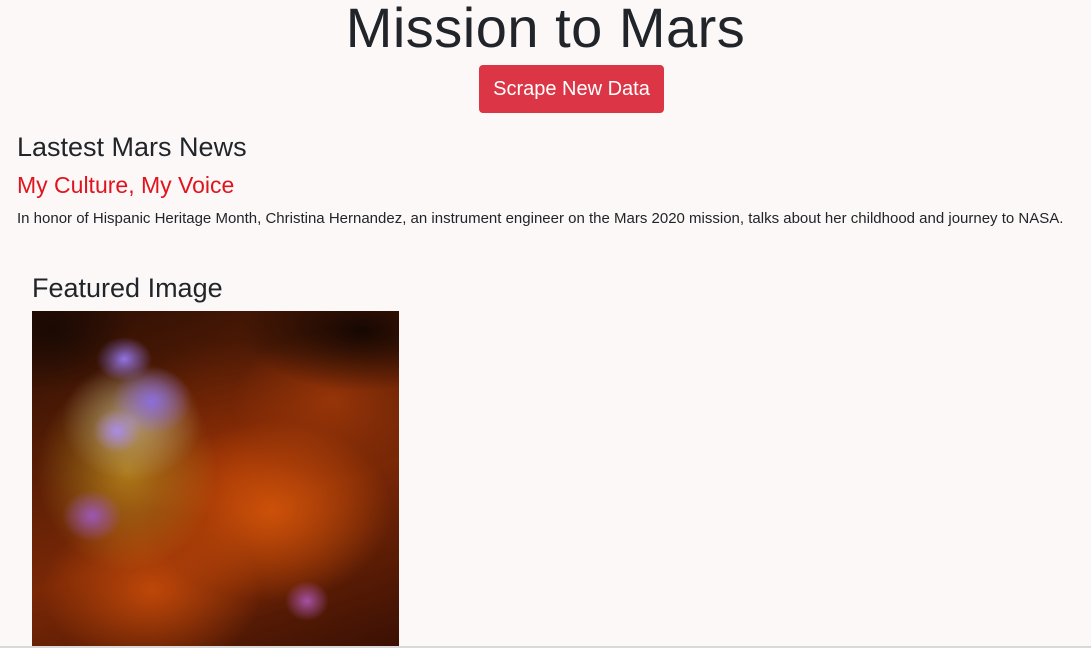 This screenshot has height=648, width=1091. I want to click on featured-image-heading: Featured Image, so click(127, 288).